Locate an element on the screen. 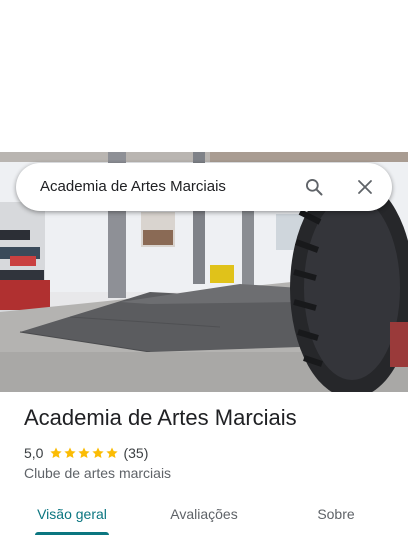  review-count: (35) is located at coordinates (135, 453).